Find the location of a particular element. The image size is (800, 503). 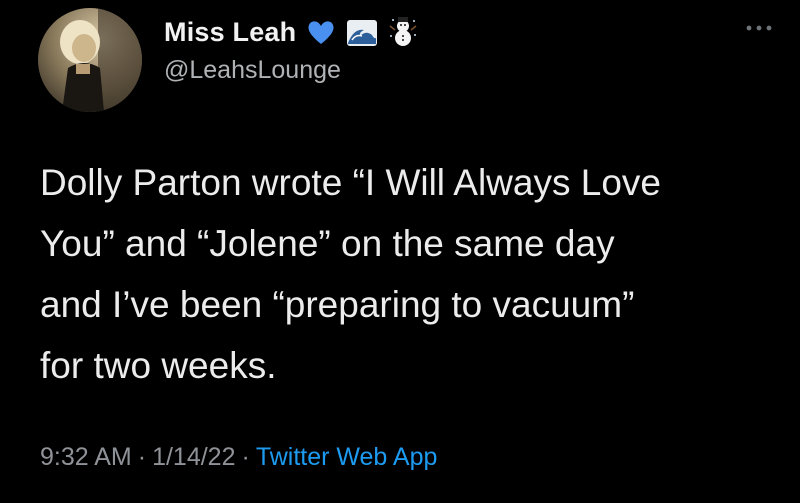

tweet-text-line: and I’ve been “preparing to vacuum” is located at coordinates (337, 304).